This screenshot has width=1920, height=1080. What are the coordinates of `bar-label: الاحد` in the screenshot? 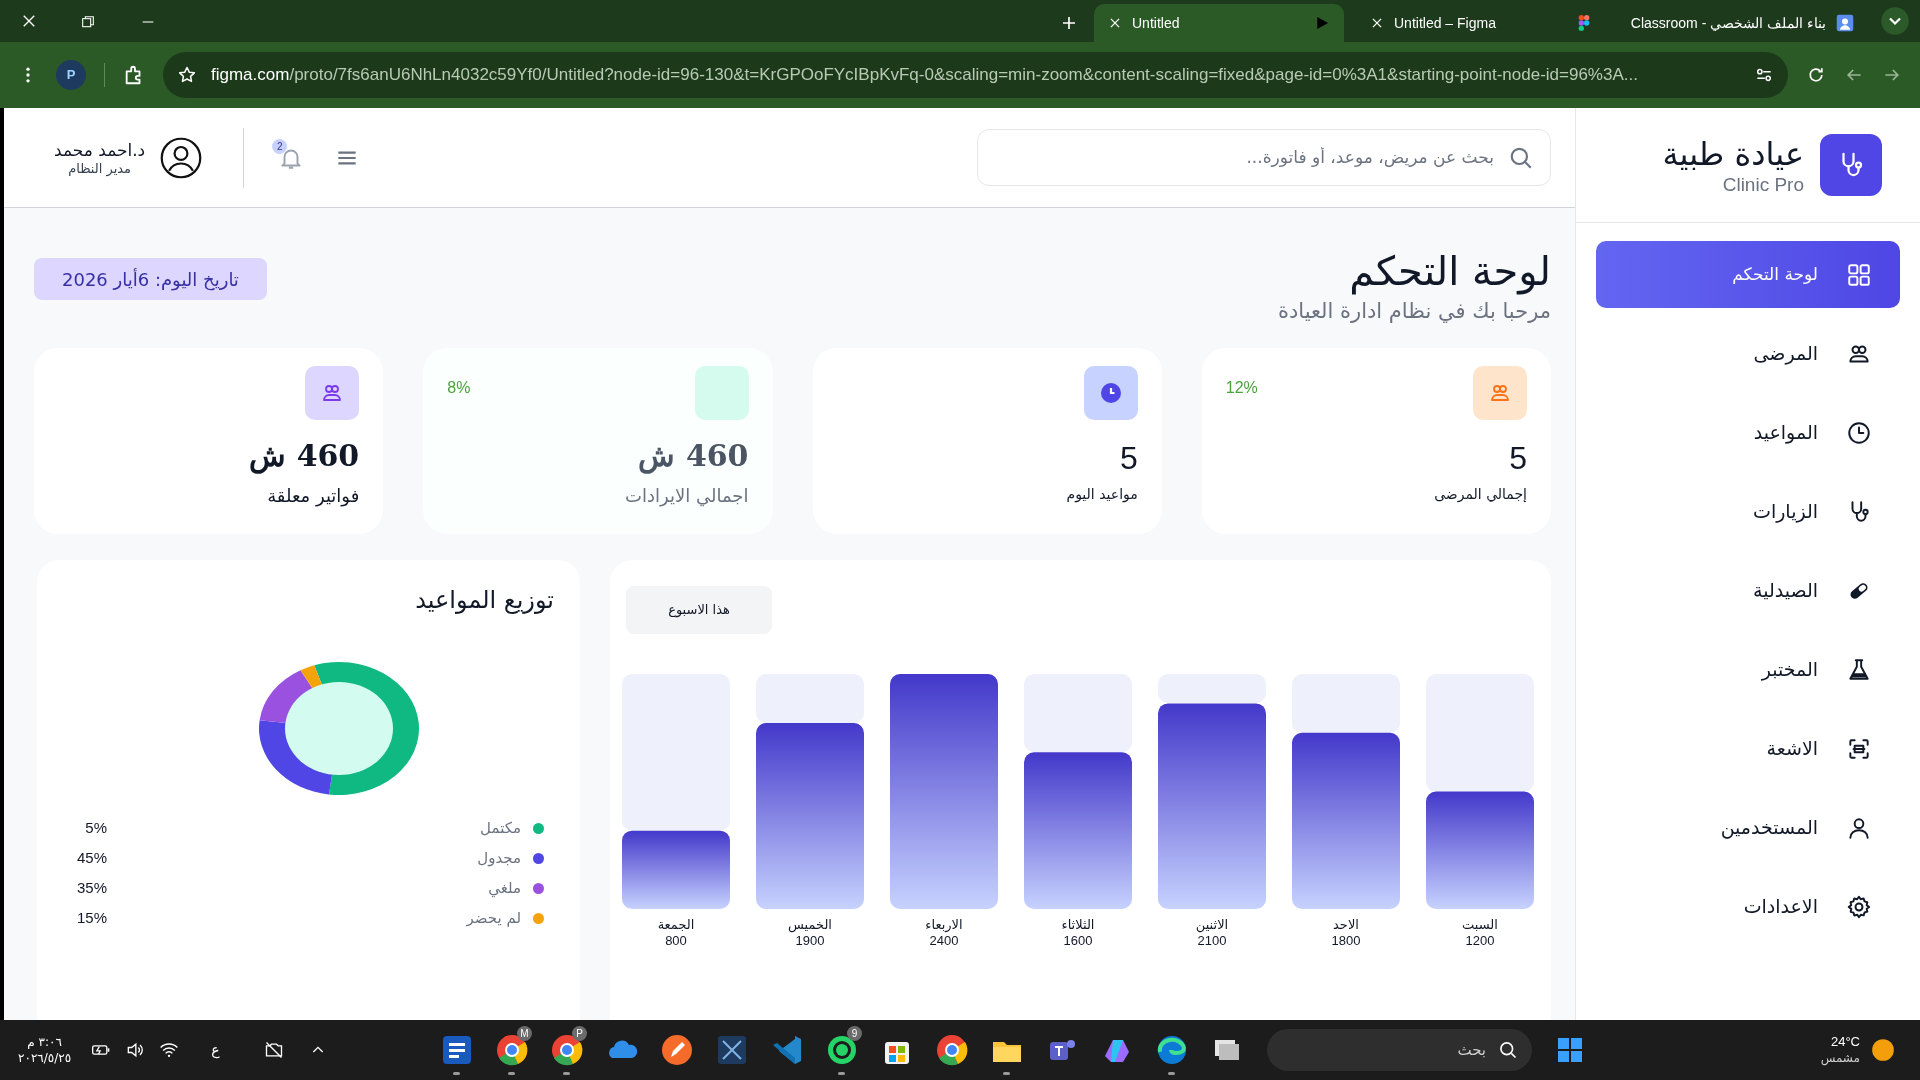 It's located at (1346, 925).